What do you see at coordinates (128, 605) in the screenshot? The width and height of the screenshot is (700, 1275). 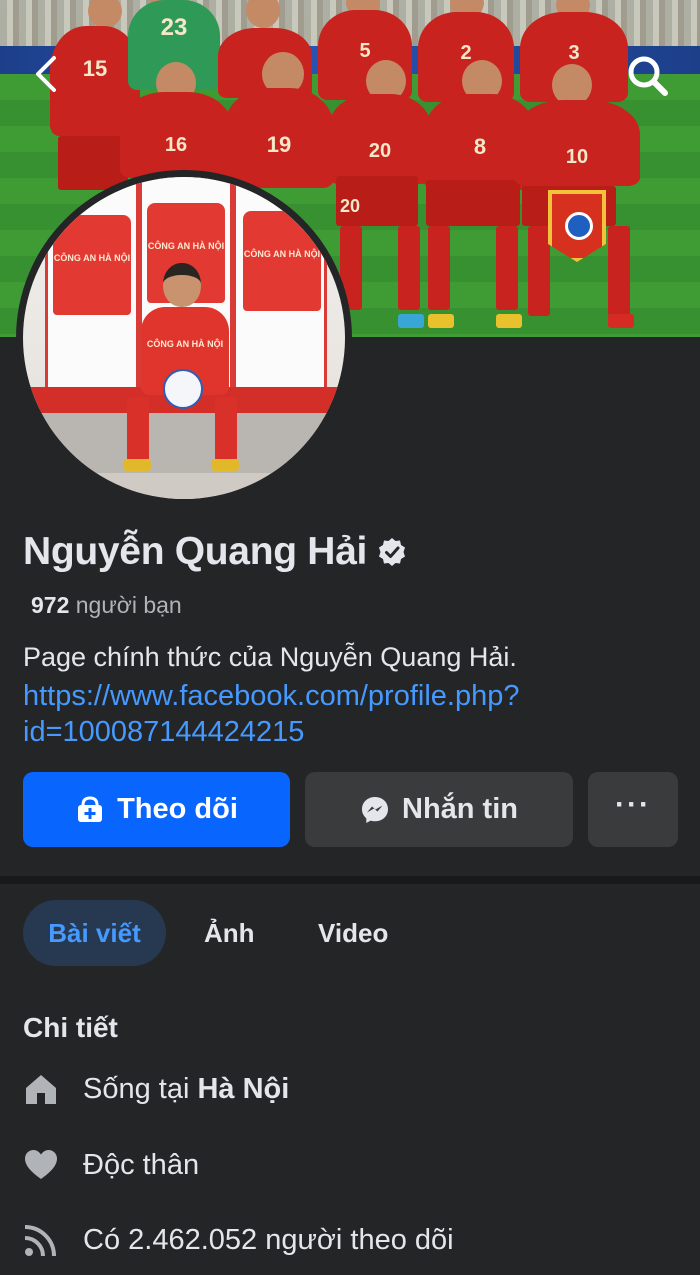 I see `friends-label: người bạn` at bounding box center [128, 605].